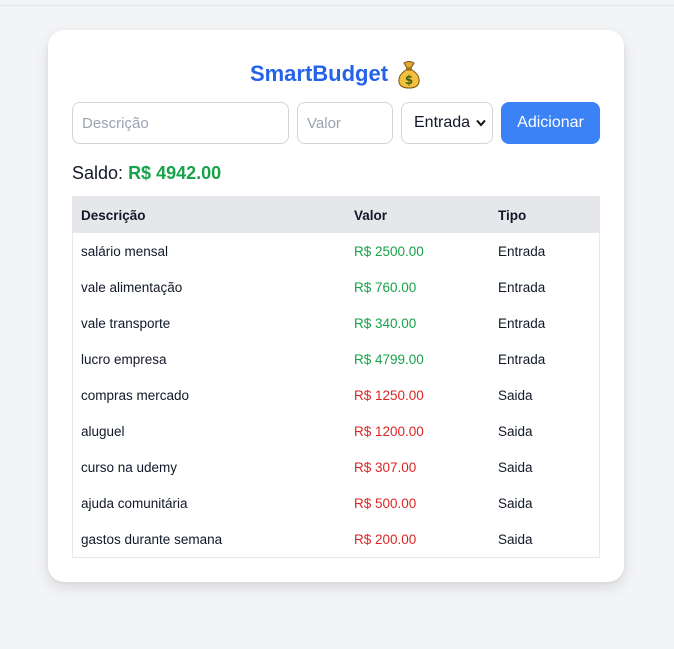  Describe the element at coordinates (103, 431) in the screenshot. I see `row-description: aluguel` at that location.